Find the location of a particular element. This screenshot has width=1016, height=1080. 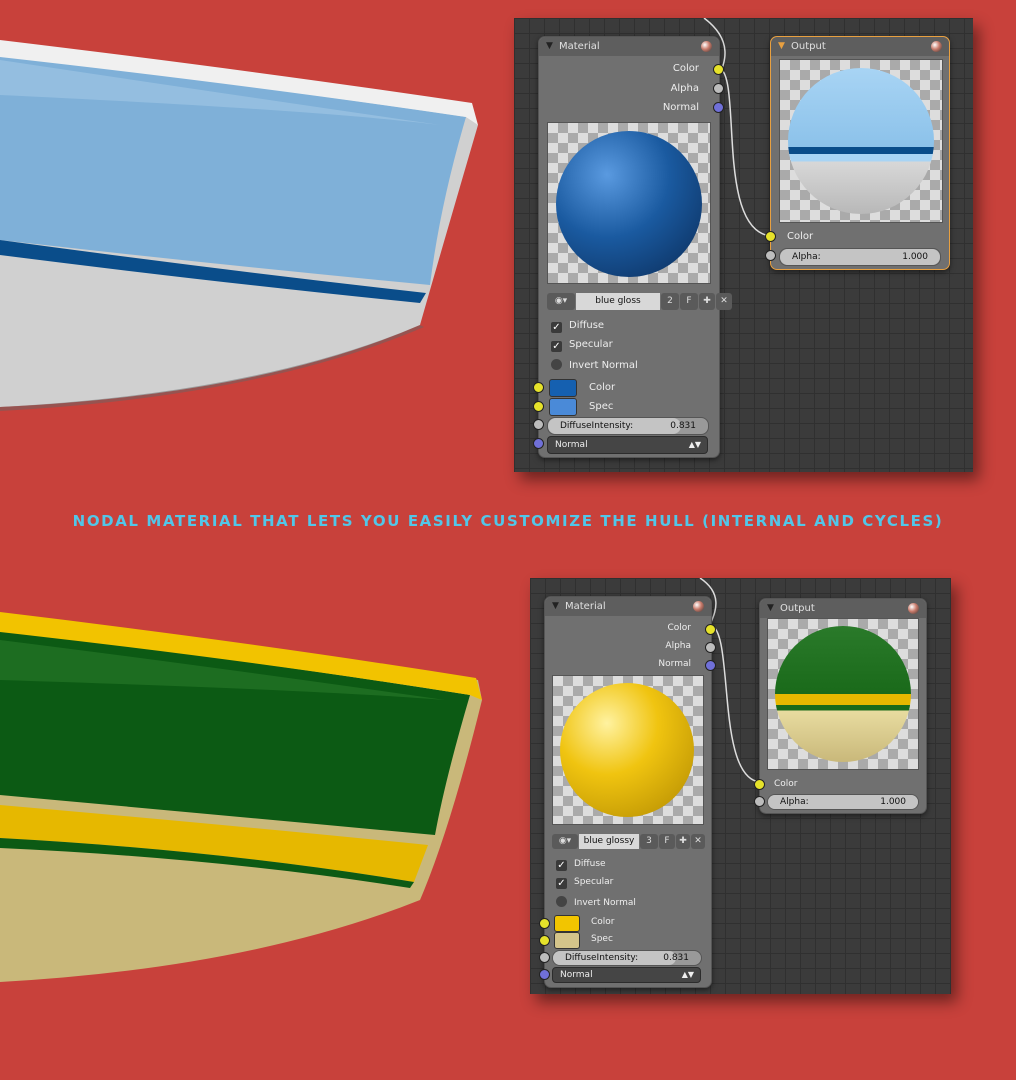

material-datablock-bar: ◉▾ blue gloss 2 F ✚ ✕ is located at coordinates (639, 301).